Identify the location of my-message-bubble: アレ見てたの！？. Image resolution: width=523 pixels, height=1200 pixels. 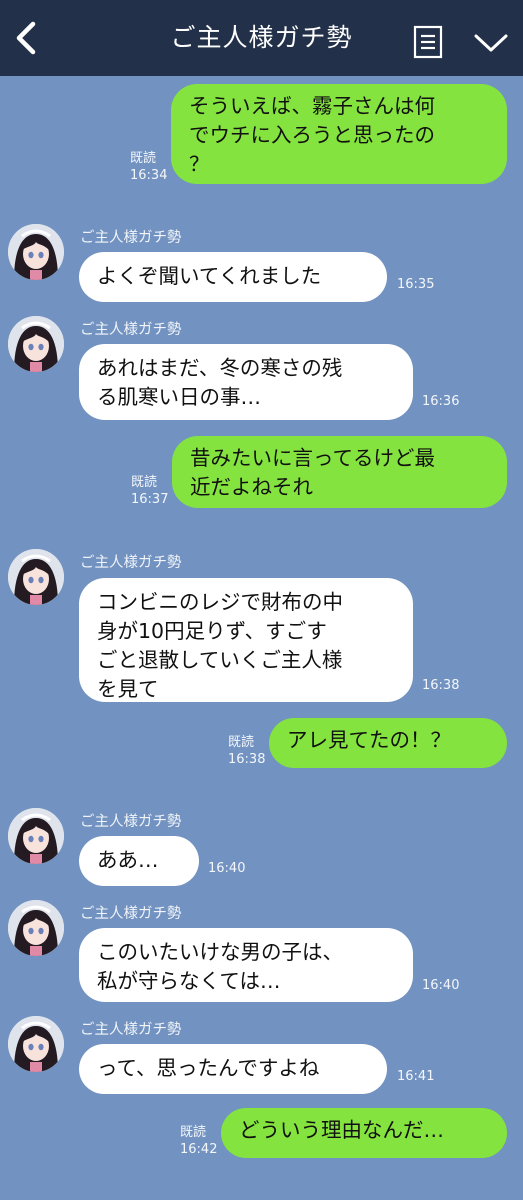
(388, 743).